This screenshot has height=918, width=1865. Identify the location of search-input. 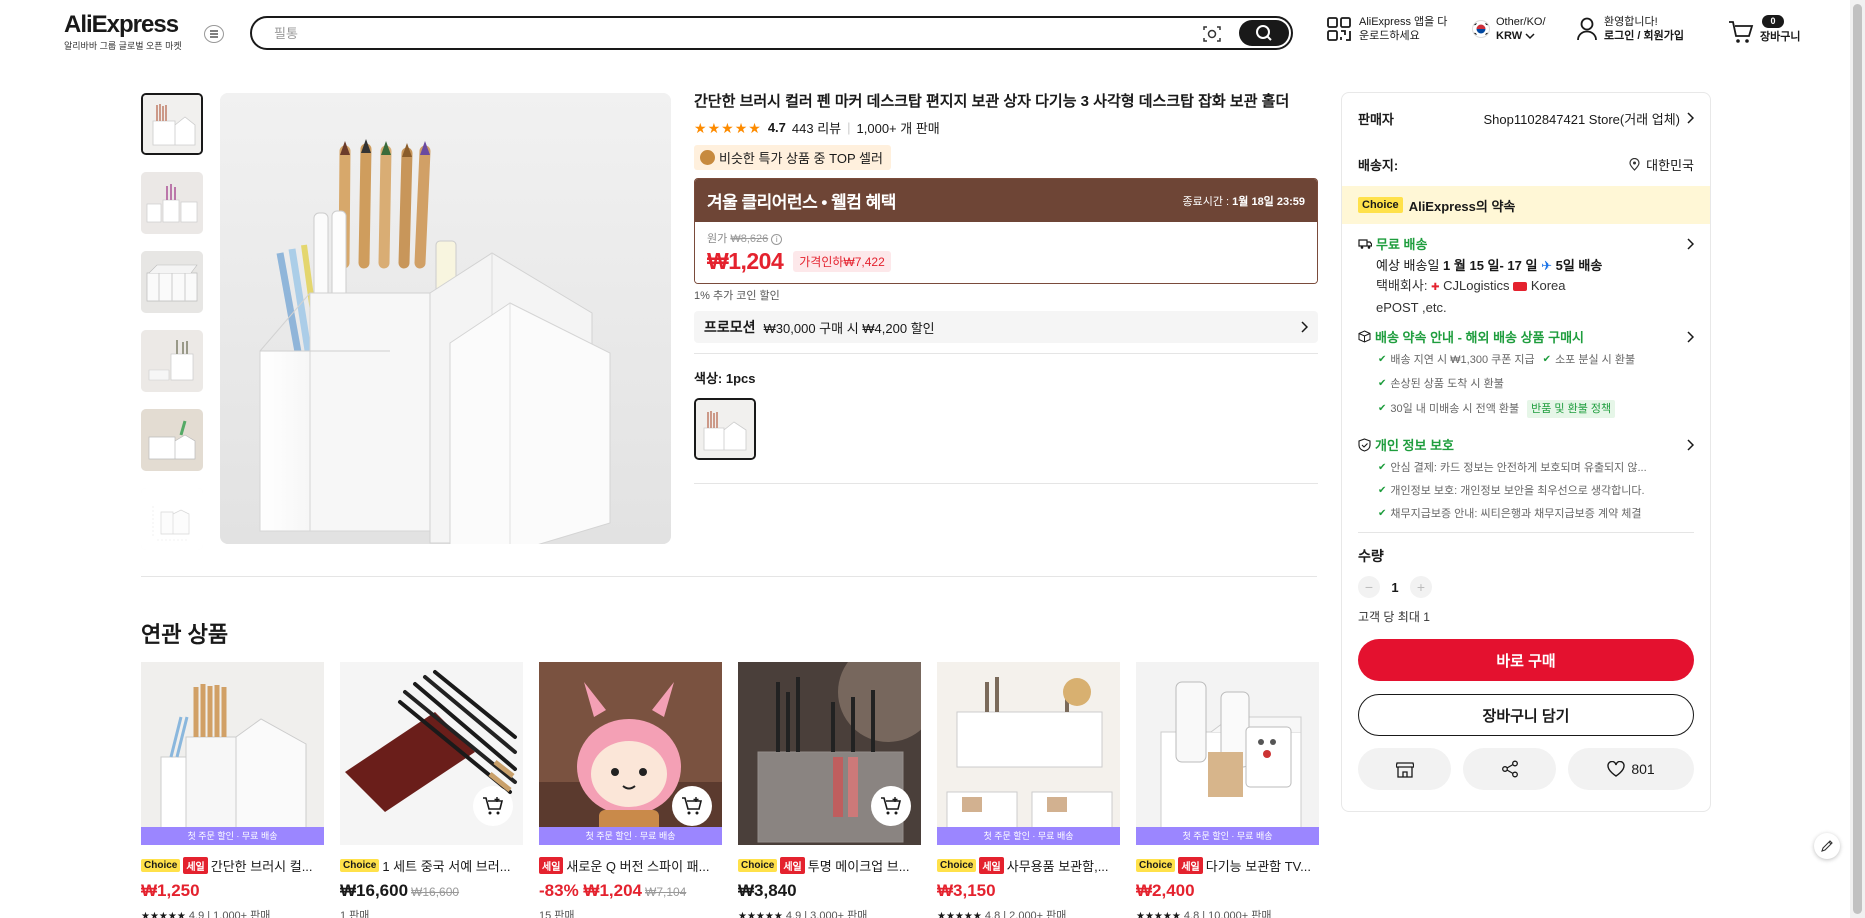
(724, 33).